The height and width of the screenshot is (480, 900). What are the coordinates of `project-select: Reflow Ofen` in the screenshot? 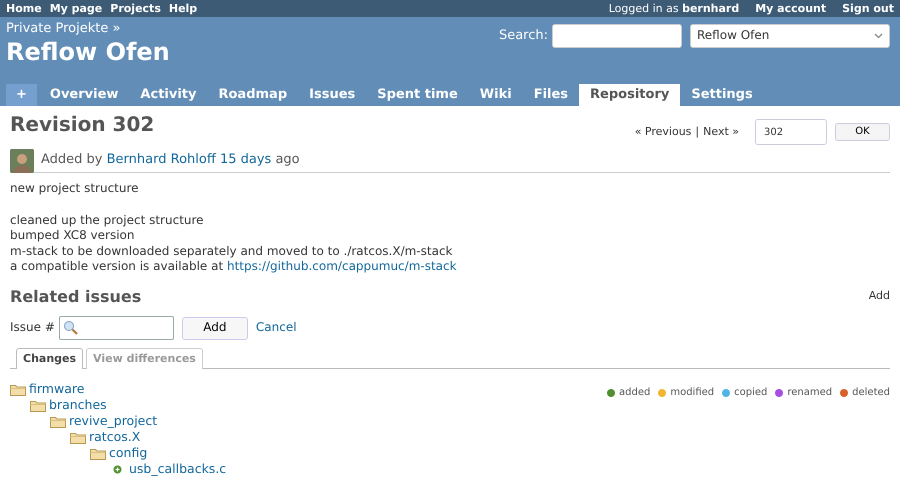 It's located at (790, 36).